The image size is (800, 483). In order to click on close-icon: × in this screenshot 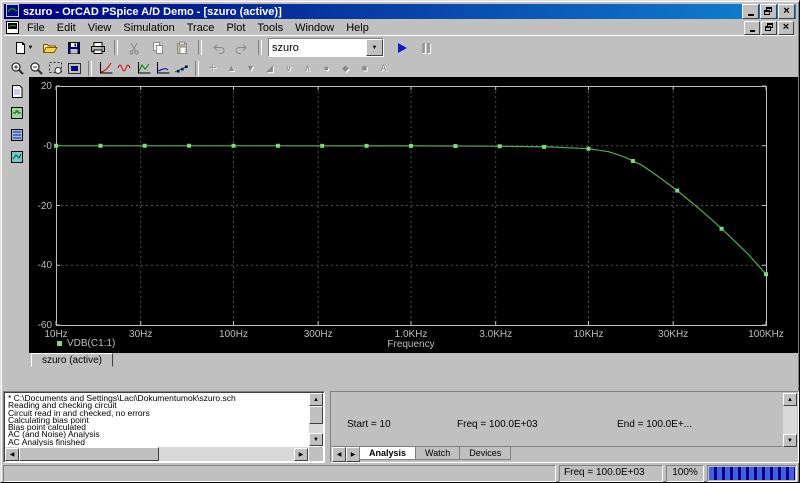, I will do `click(786, 11)`.